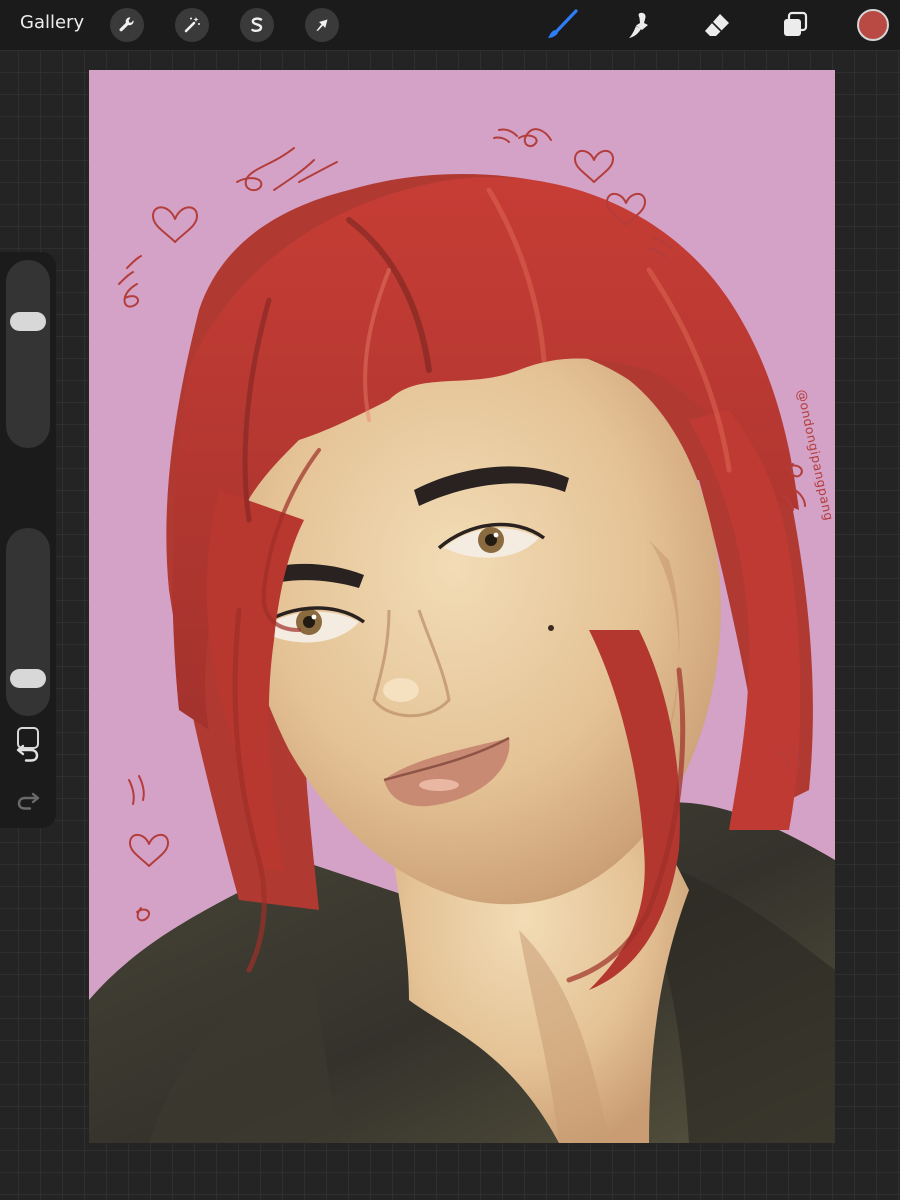  I want to click on brush-icon, so click(563, 23).